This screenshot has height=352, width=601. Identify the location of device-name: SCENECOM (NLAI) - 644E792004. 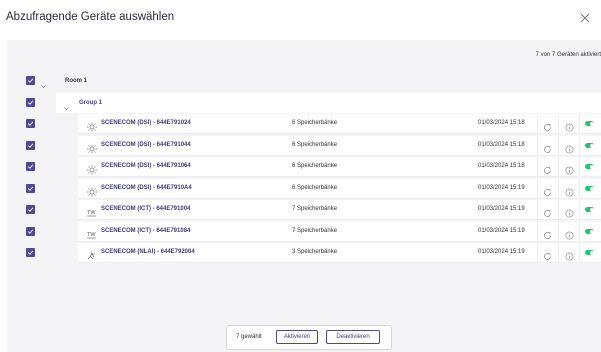
(148, 252).